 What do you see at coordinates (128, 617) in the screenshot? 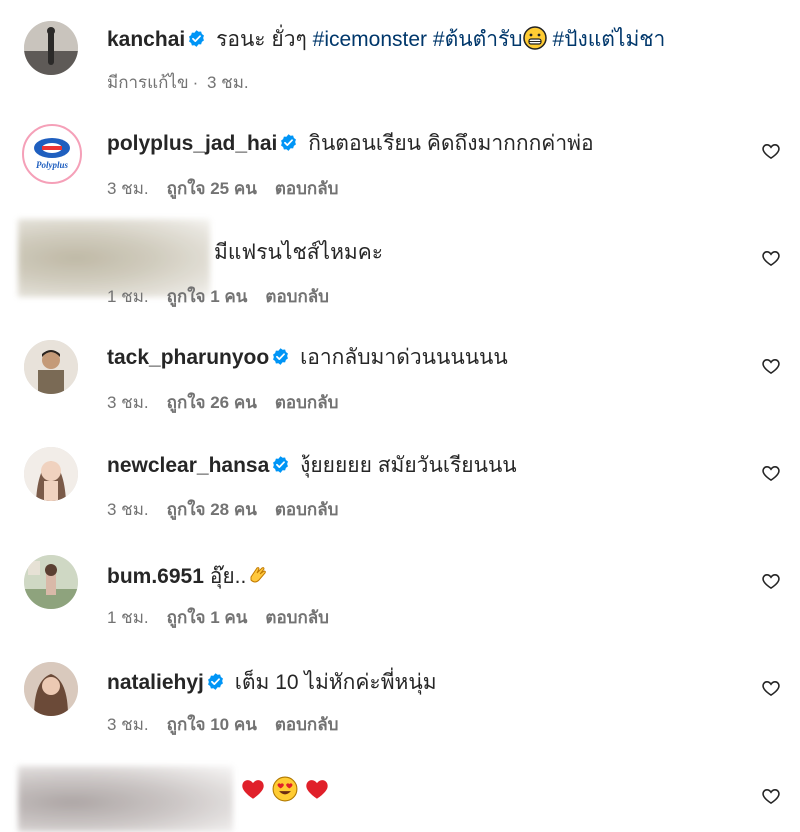
I see `comment-5-time: 1 ชม.` at bounding box center [128, 617].